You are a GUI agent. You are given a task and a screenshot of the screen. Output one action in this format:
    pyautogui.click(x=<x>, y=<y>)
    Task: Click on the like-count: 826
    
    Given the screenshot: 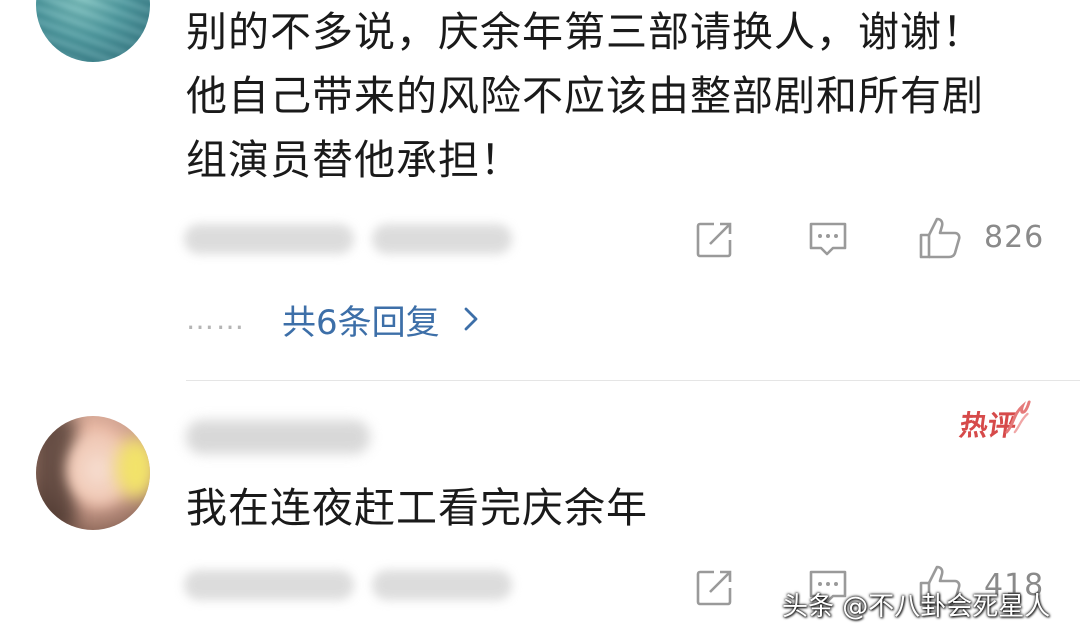 What is the action you would take?
    pyautogui.click(x=1014, y=237)
    